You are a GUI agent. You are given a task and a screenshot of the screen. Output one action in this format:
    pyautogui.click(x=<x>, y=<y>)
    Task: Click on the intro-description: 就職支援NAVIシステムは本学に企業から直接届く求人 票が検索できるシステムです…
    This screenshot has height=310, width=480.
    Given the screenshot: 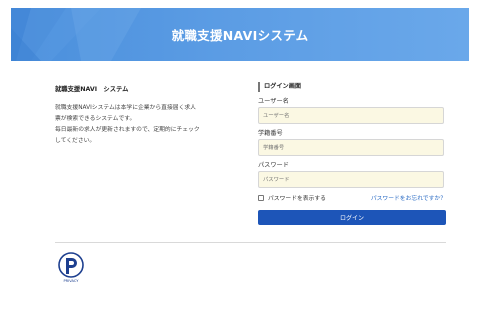 What is the action you would take?
    pyautogui.click(x=140, y=125)
    